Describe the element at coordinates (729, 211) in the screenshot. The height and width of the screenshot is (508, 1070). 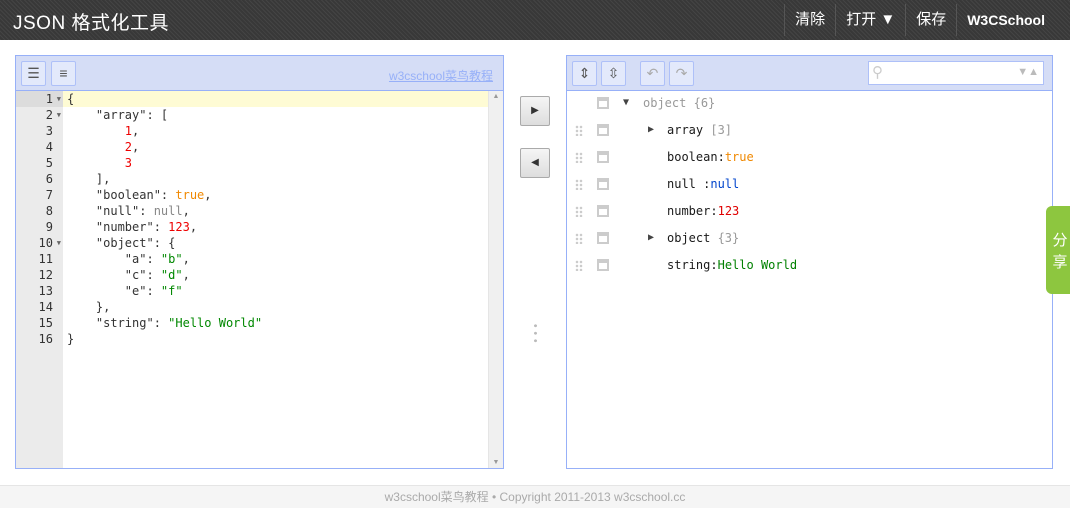
I see `tree-value: 123` at that location.